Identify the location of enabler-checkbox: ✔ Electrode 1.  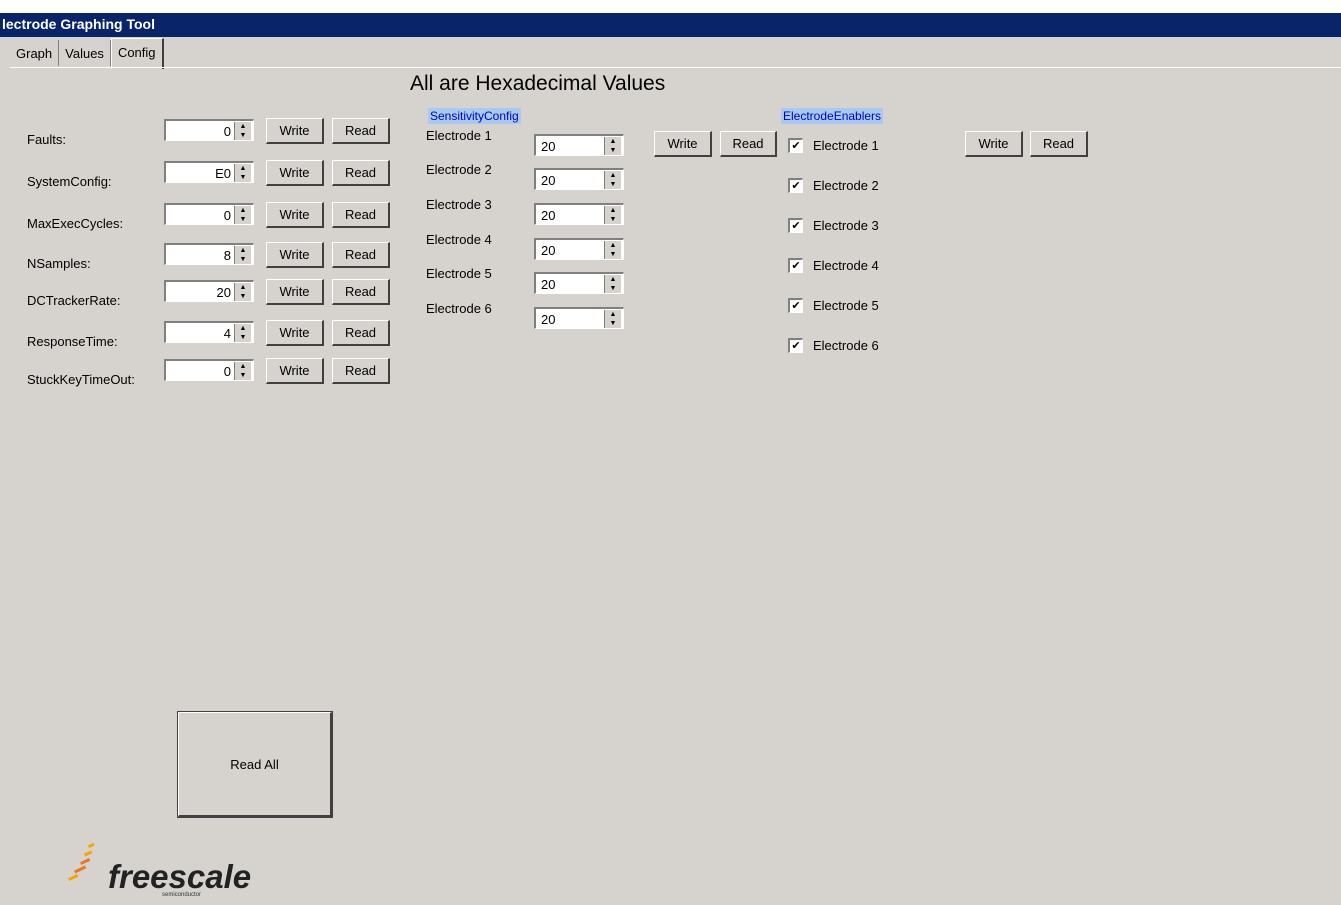
(833, 145).